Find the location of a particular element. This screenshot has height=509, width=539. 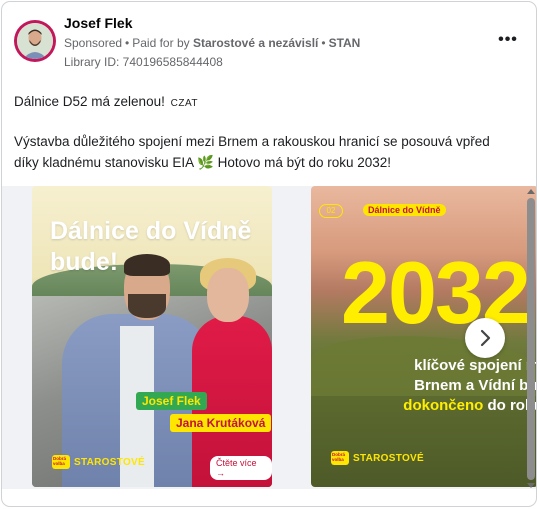

payer-name: Starostové a nezávislí is located at coordinates (255, 43).